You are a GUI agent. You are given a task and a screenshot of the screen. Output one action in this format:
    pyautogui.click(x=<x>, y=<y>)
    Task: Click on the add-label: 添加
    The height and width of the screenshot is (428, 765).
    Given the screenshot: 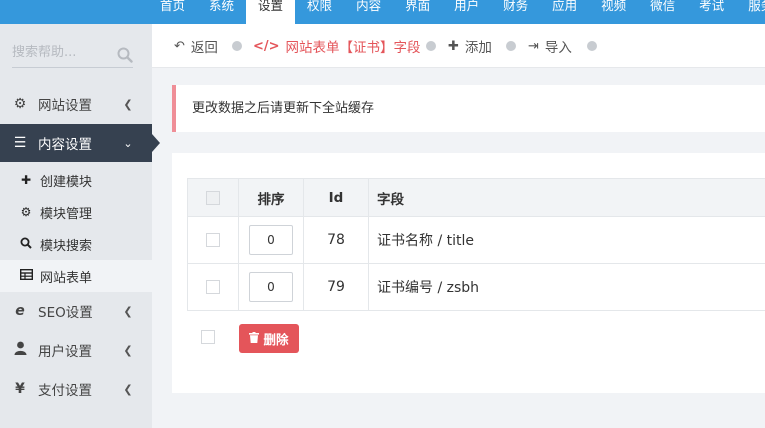 What is the action you would take?
    pyautogui.click(x=478, y=48)
    